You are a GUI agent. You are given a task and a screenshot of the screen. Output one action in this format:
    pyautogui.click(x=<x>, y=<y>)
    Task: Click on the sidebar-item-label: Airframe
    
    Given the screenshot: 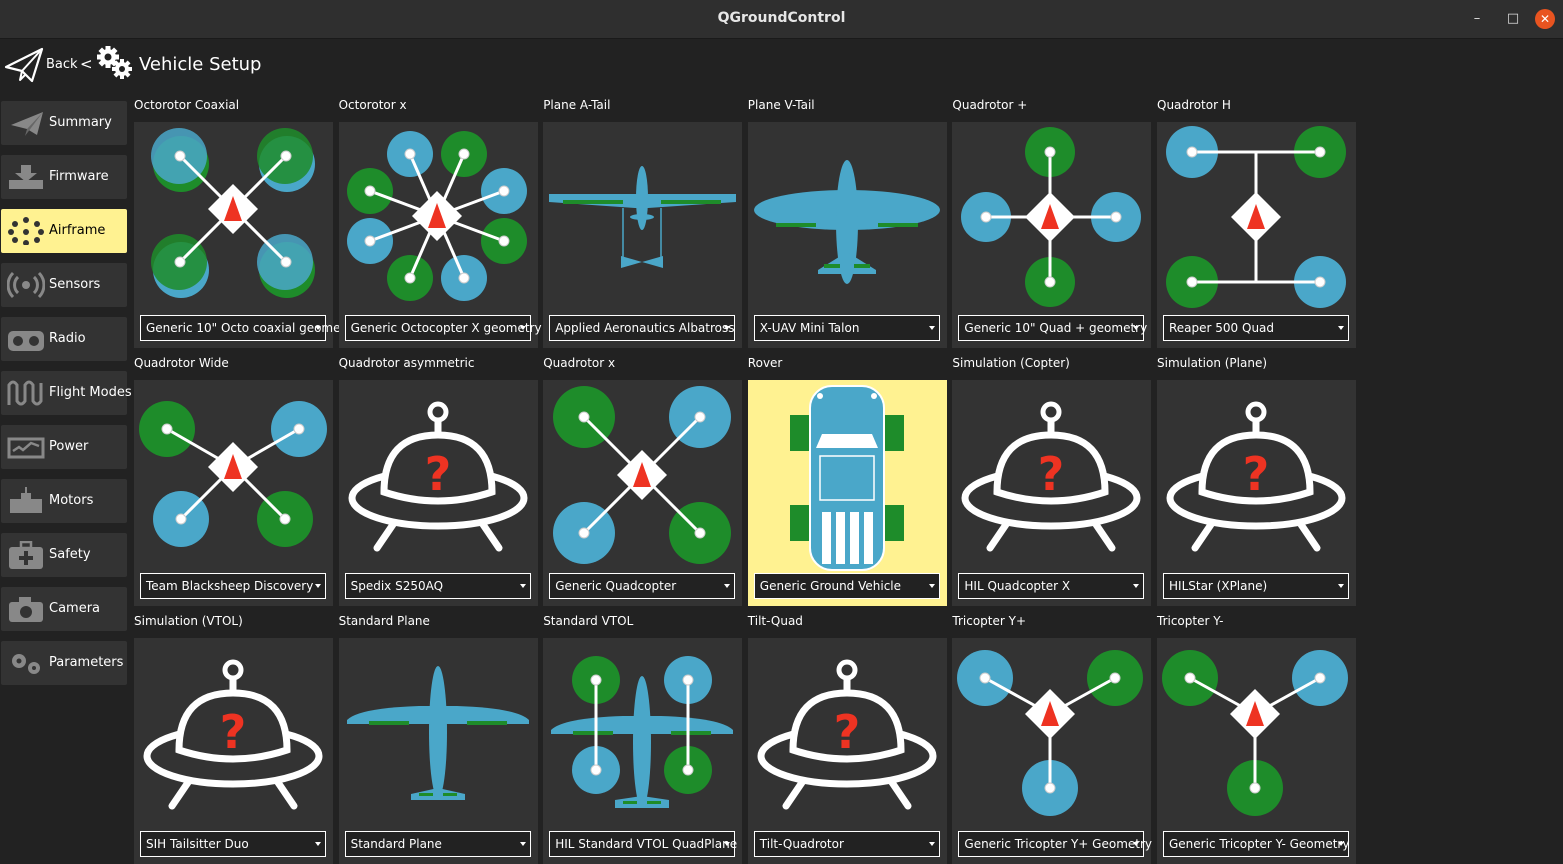 What is the action you would take?
    pyautogui.click(x=77, y=230)
    